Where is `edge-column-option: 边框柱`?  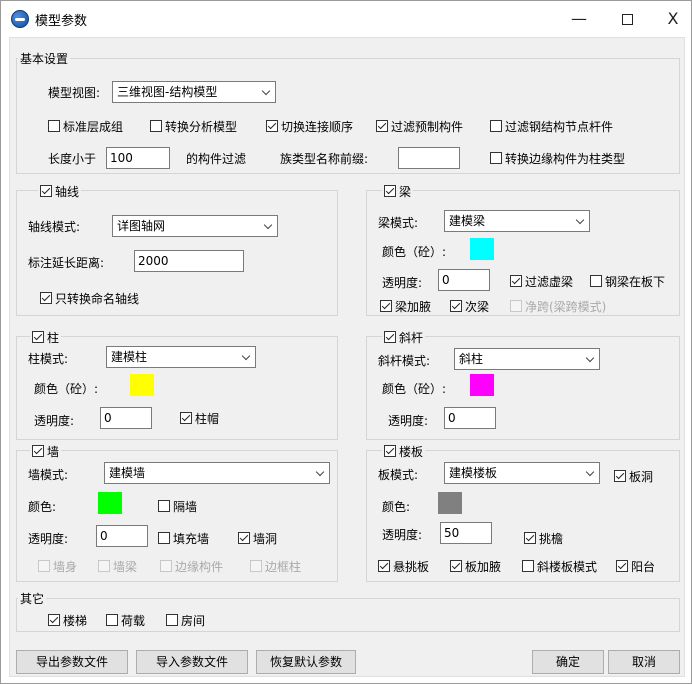
edge-column-option: 边框柱 is located at coordinates (275, 566).